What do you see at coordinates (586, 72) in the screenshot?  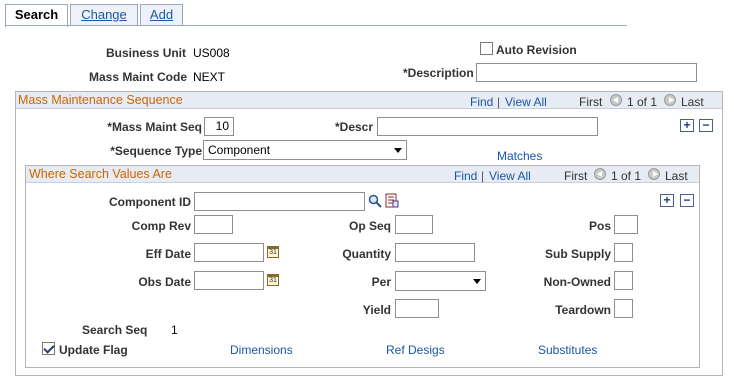 I see `description-input` at bounding box center [586, 72].